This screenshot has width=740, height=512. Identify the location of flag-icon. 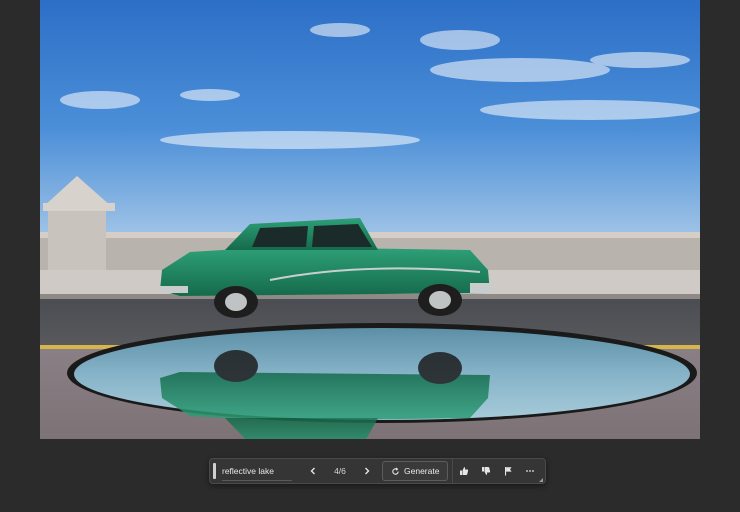
(509, 471).